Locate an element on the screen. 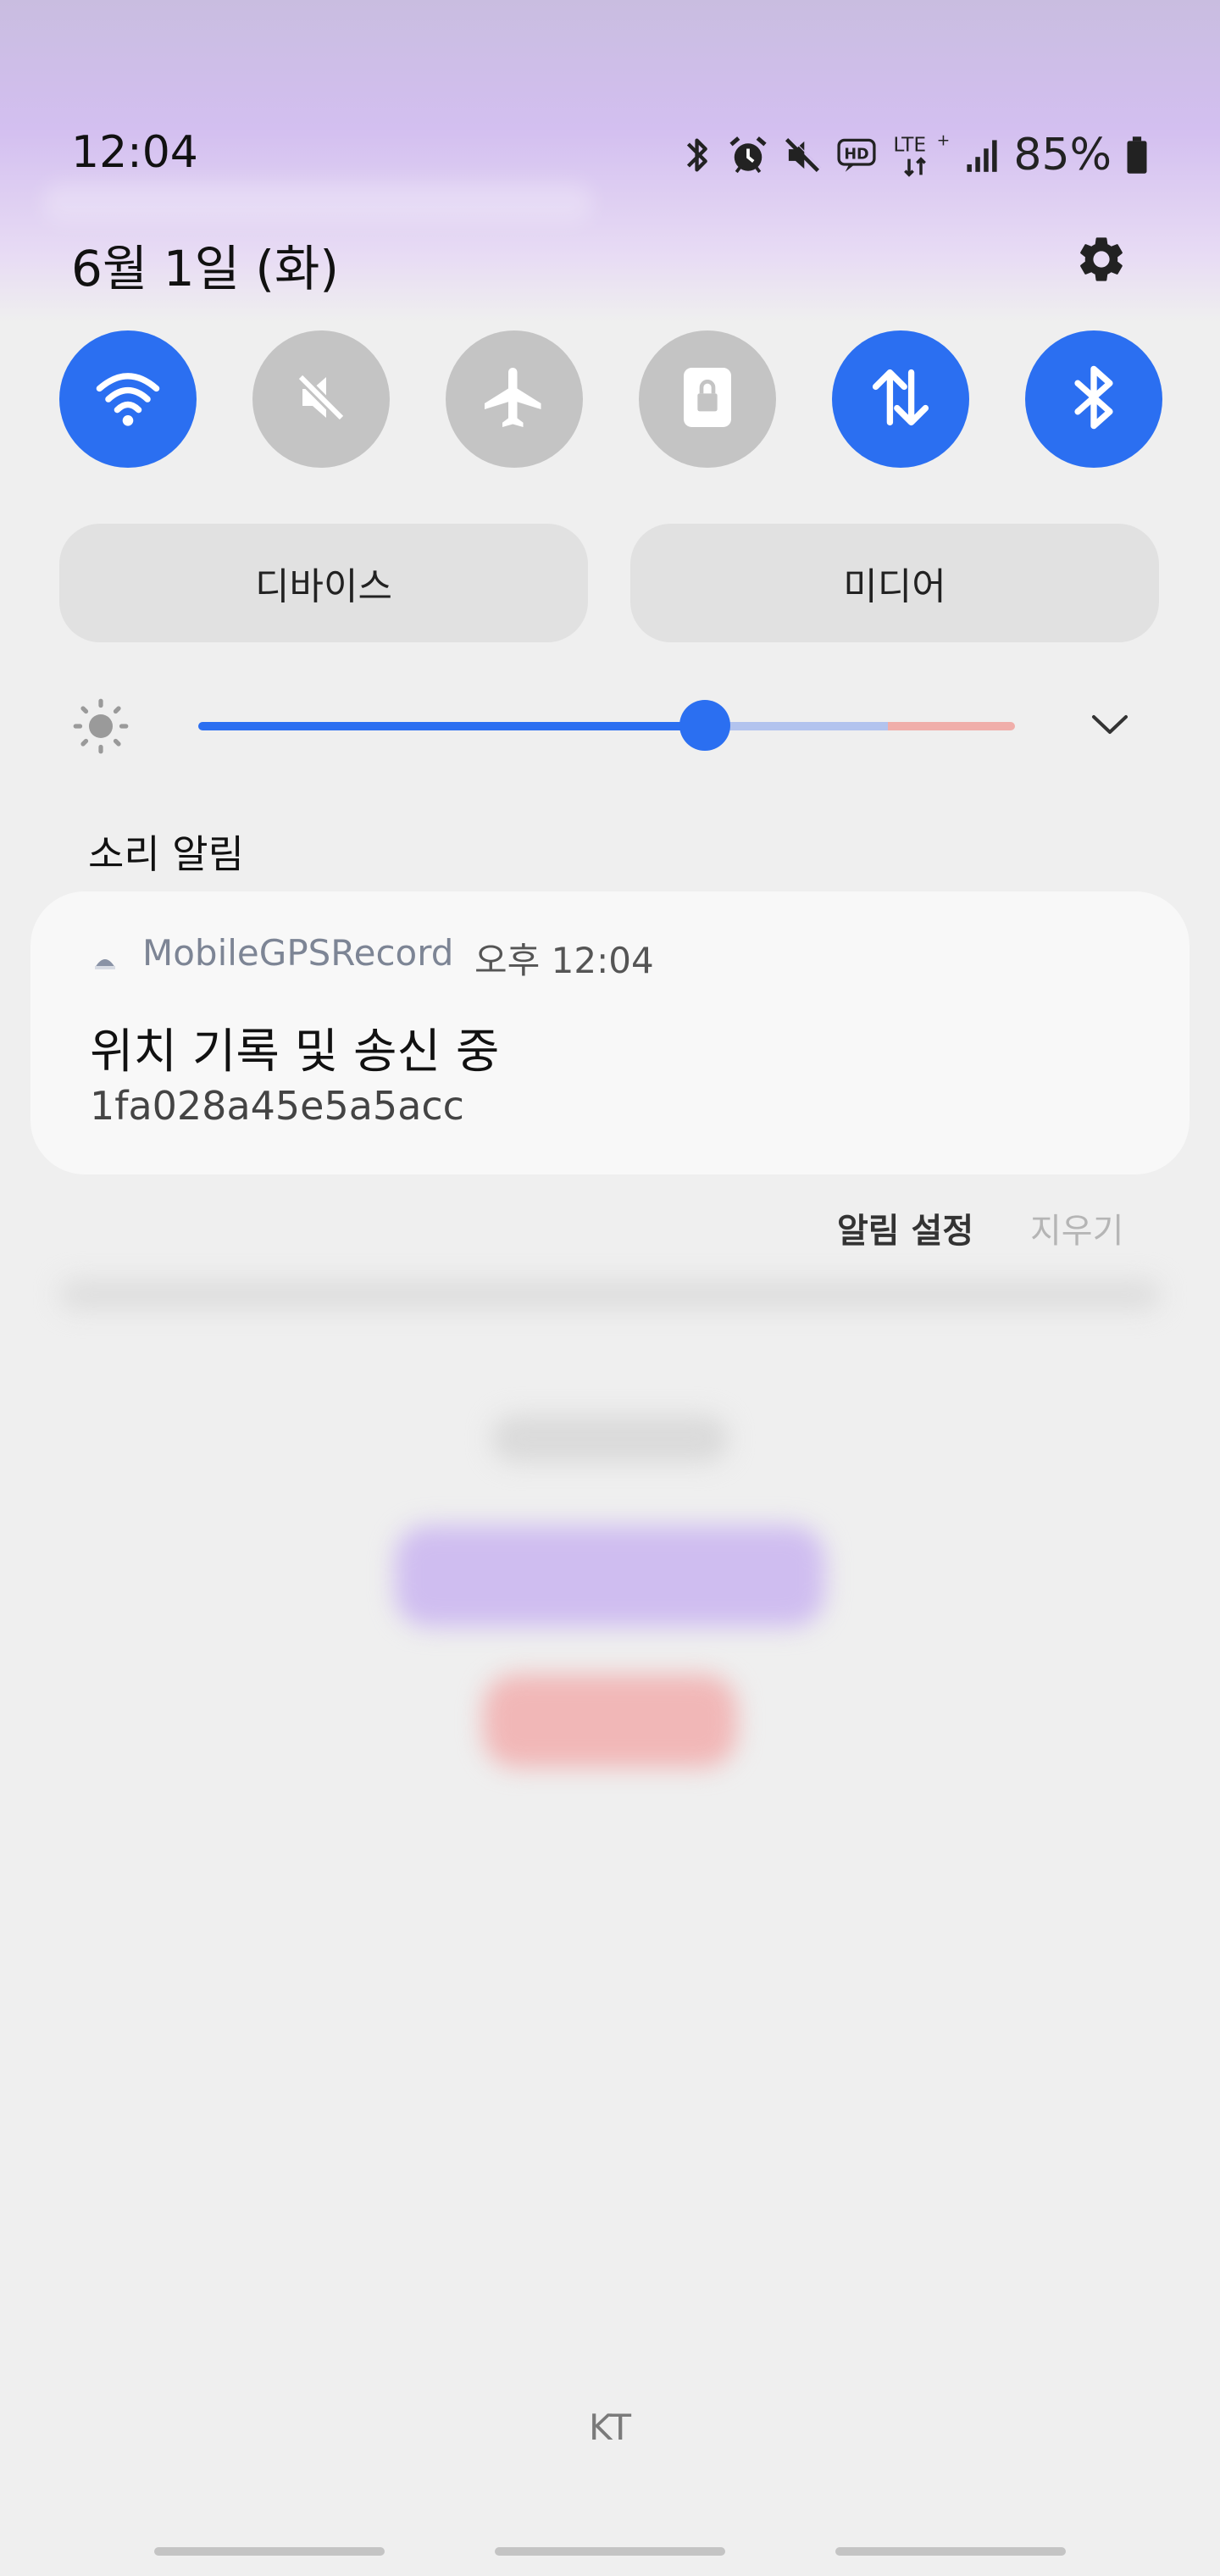 The height and width of the screenshot is (2576, 1220). device-button: 디바이스 is located at coordinates (323, 583).